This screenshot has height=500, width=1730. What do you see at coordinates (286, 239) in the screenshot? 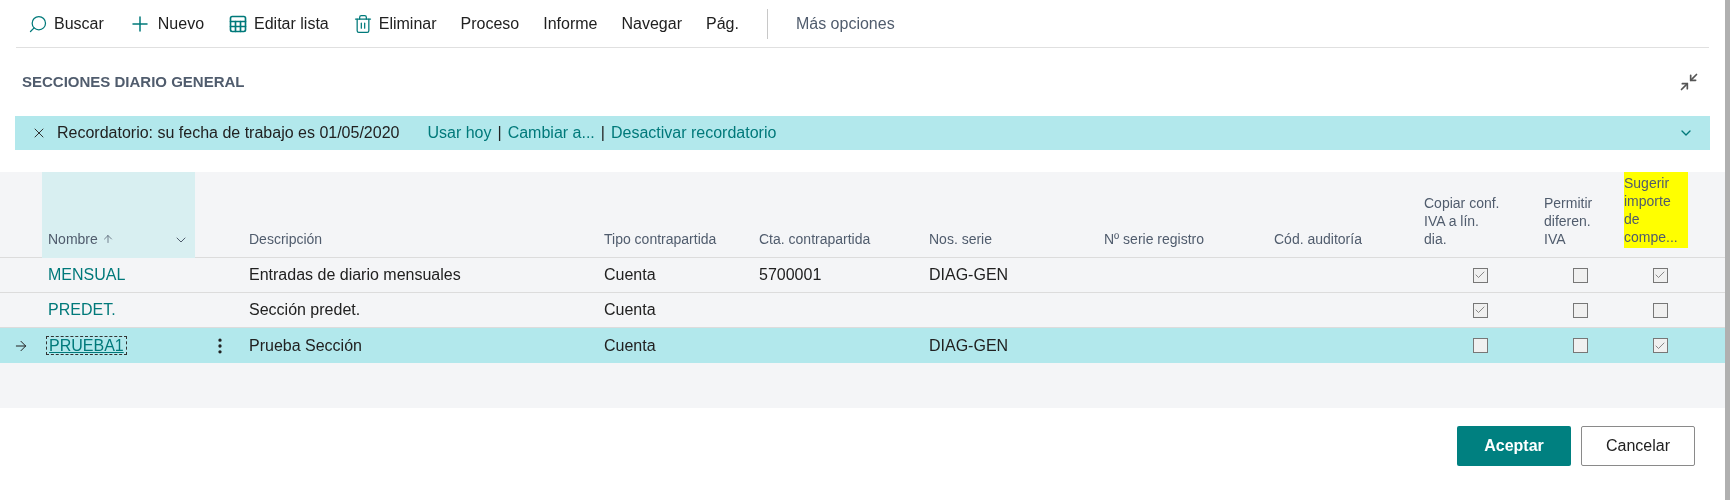
I see `column-header: Descripción` at bounding box center [286, 239].